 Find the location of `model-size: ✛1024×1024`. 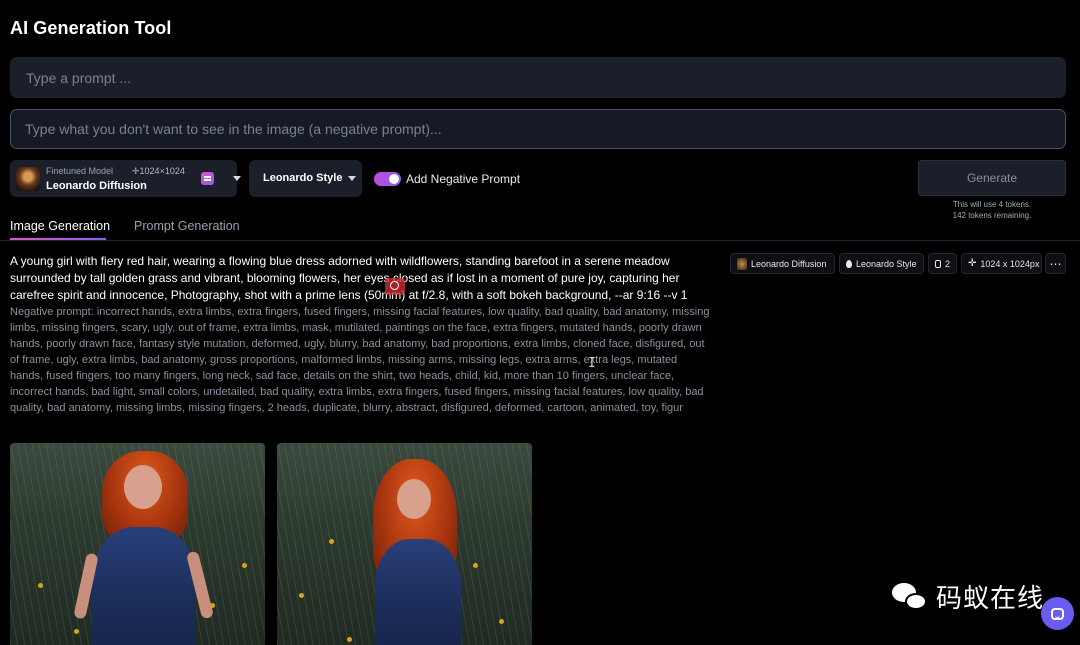

model-size: ✛1024×1024 is located at coordinates (158, 171).